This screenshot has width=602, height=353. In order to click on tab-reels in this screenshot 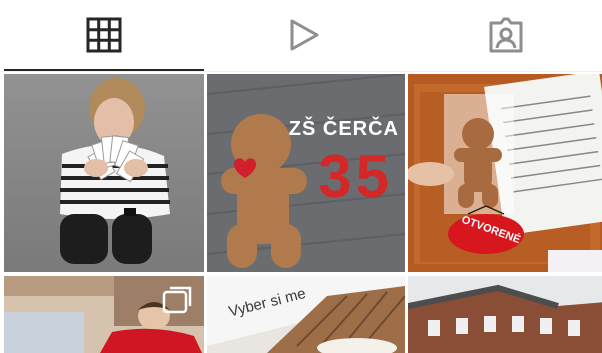, I will do `click(304, 35)`.